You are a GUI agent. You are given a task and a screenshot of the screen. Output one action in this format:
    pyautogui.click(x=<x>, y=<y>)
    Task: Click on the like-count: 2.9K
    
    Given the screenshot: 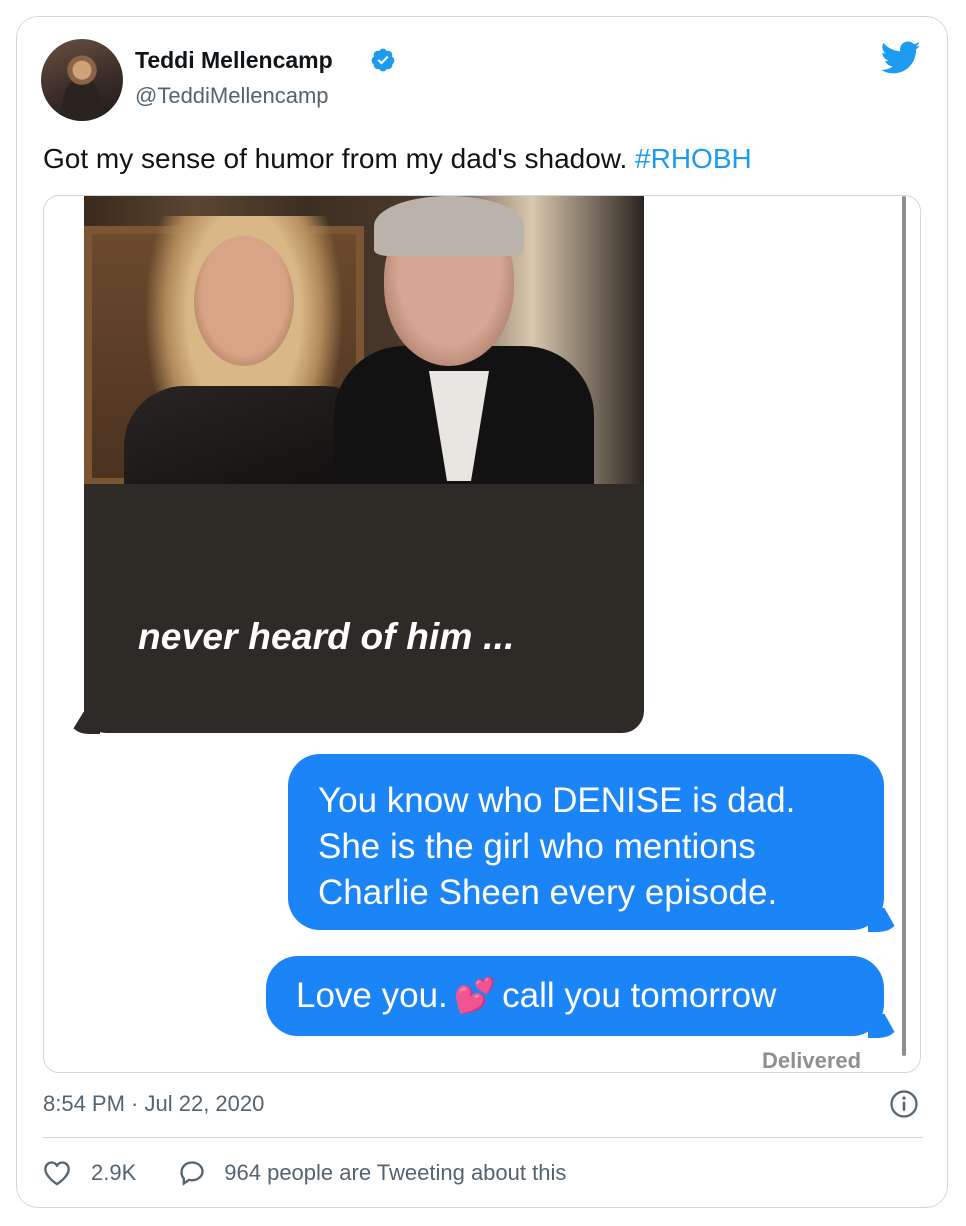 What is the action you would take?
    pyautogui.click(x=113, y=1173)
    